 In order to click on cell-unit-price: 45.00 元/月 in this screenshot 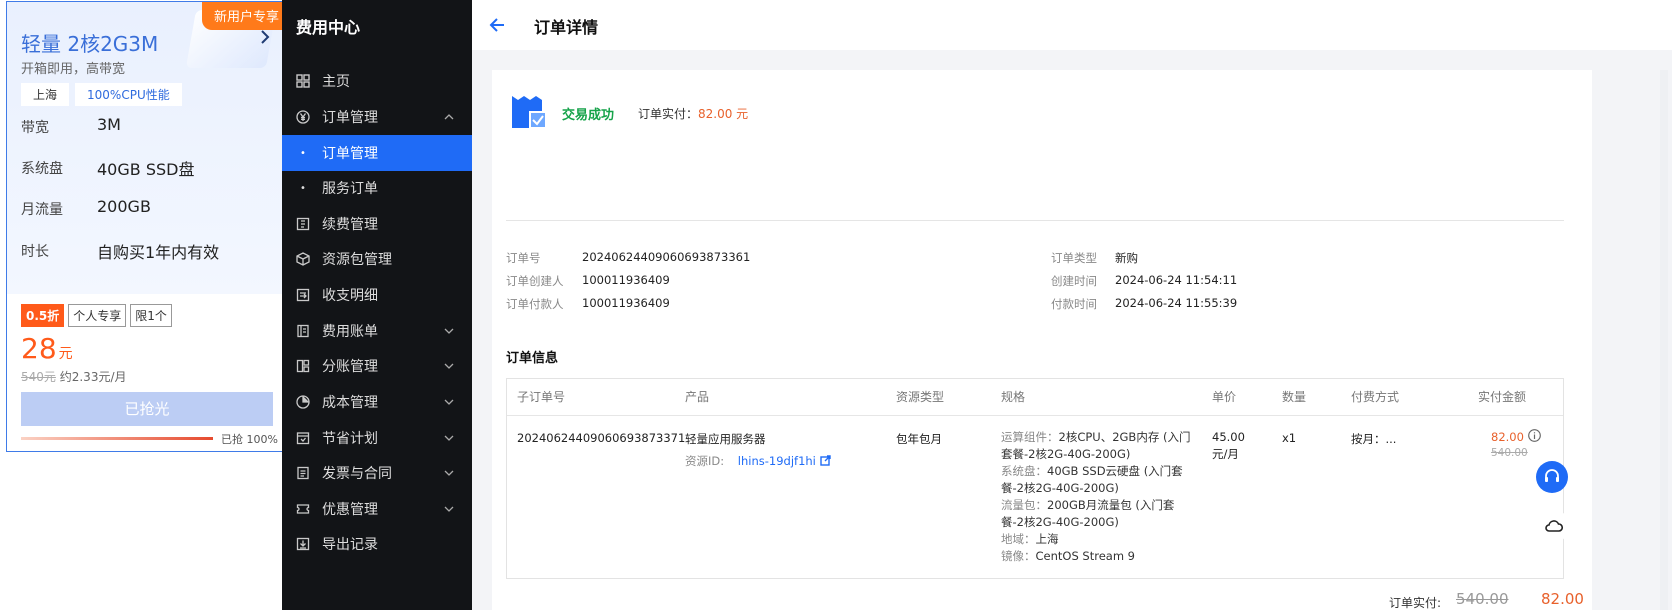, I will do `click(1228, 445)`.